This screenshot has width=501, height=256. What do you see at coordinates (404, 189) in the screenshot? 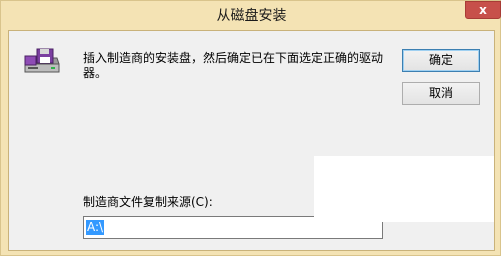
I see `white-overlay` at bounding box center [404, 189].